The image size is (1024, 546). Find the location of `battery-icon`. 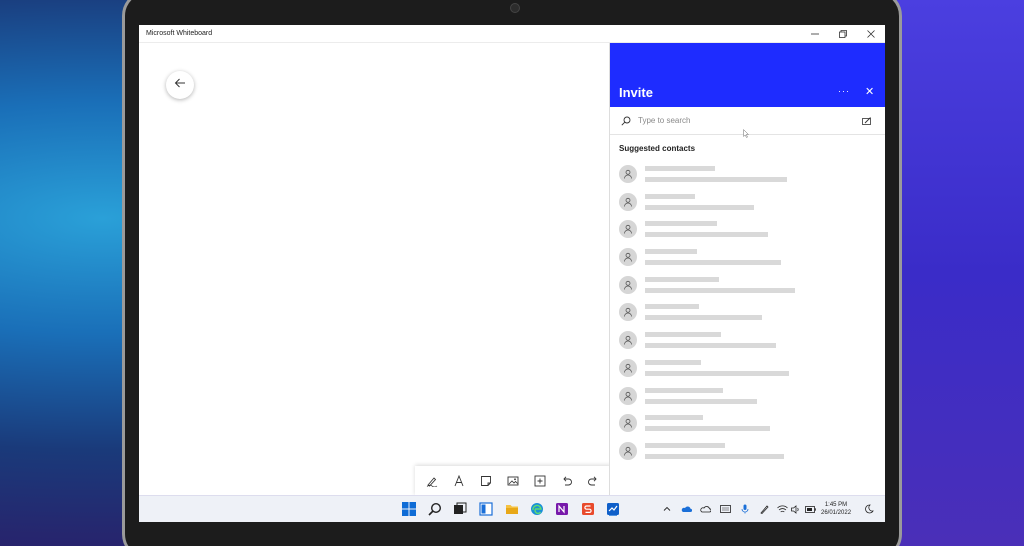

battery-icon is located at coordinates (810, 509).